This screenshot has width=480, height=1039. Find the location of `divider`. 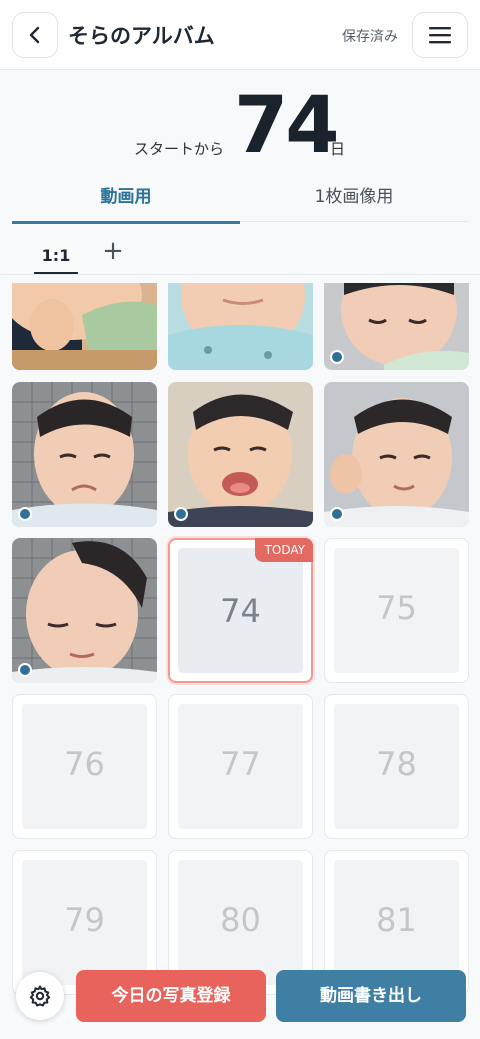

divider is located at coordinates (240, 274).